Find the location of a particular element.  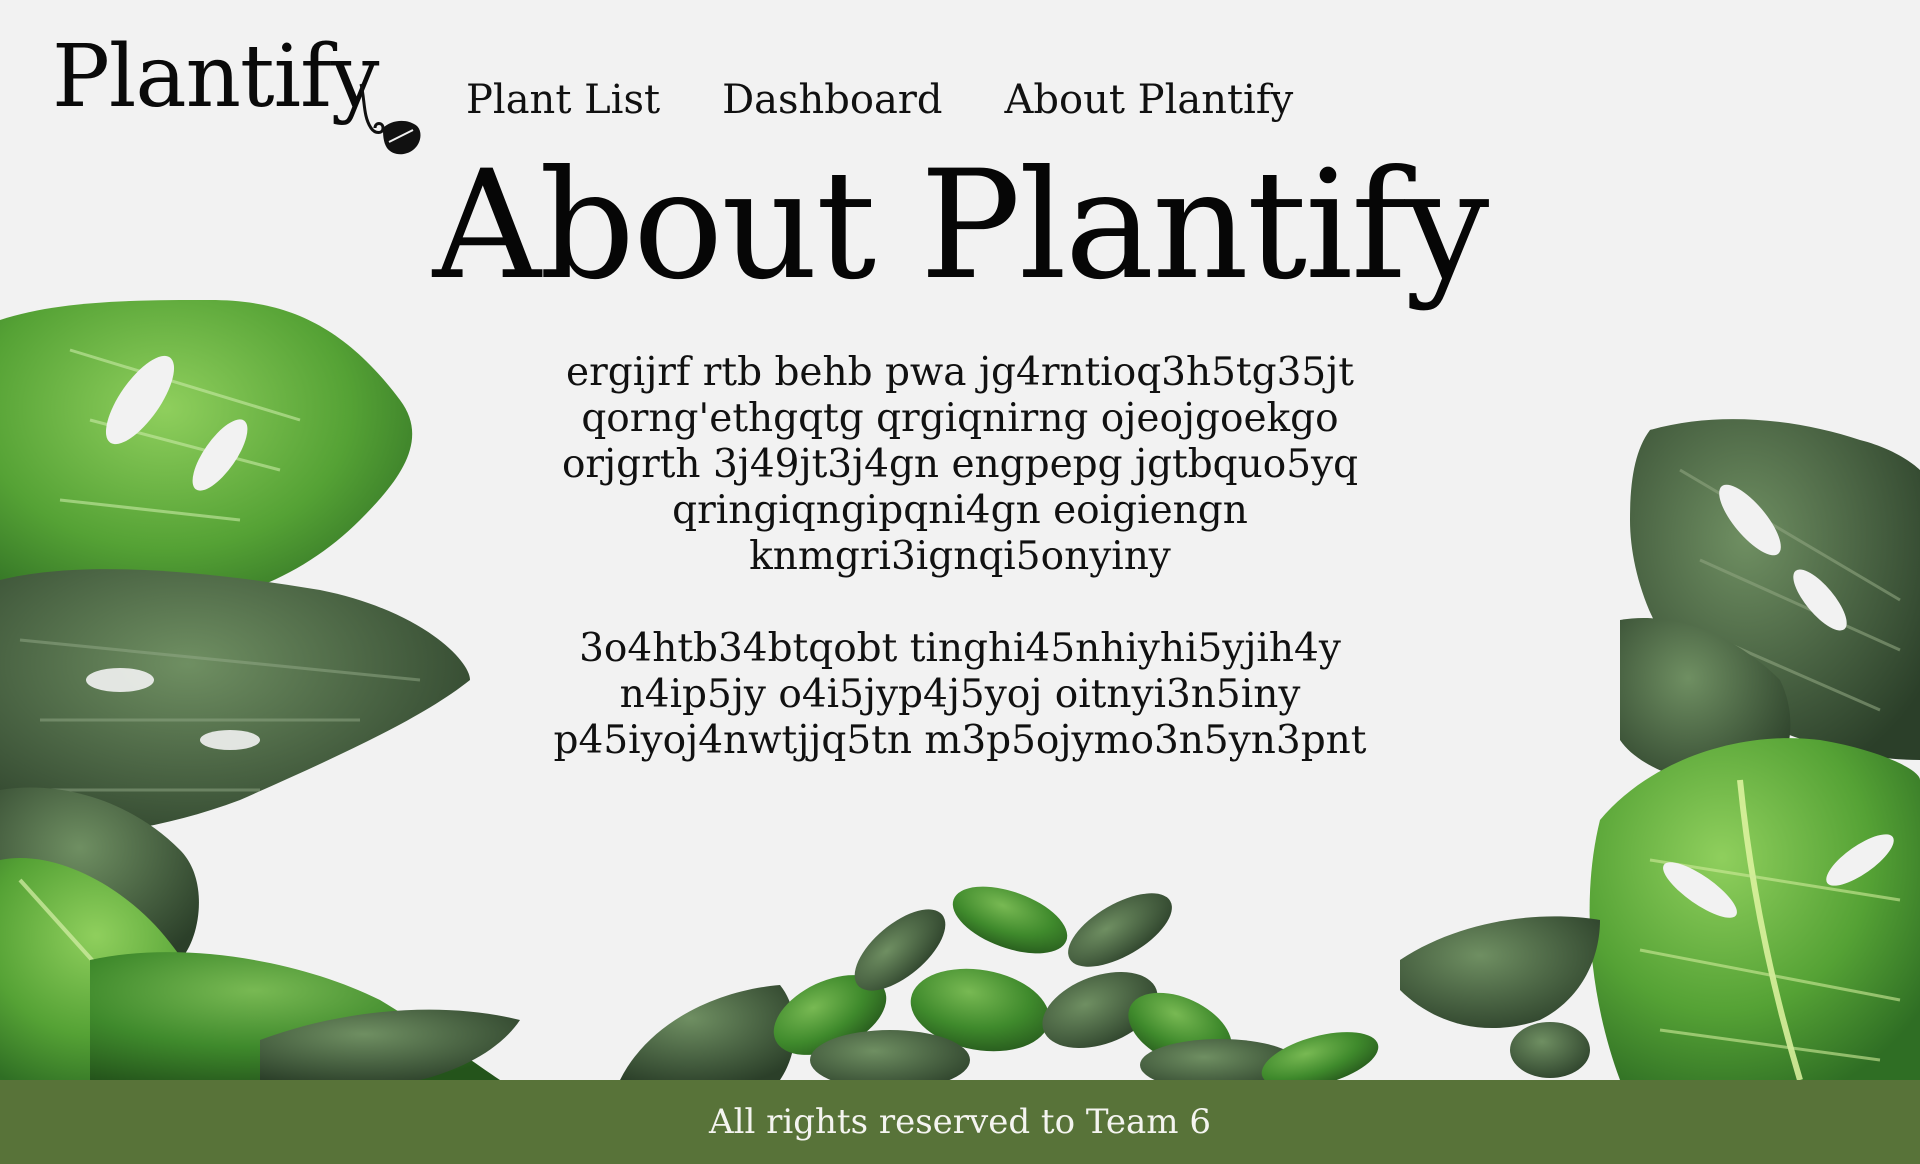

page-title: About Plantify is located at coordinates (961, 226).